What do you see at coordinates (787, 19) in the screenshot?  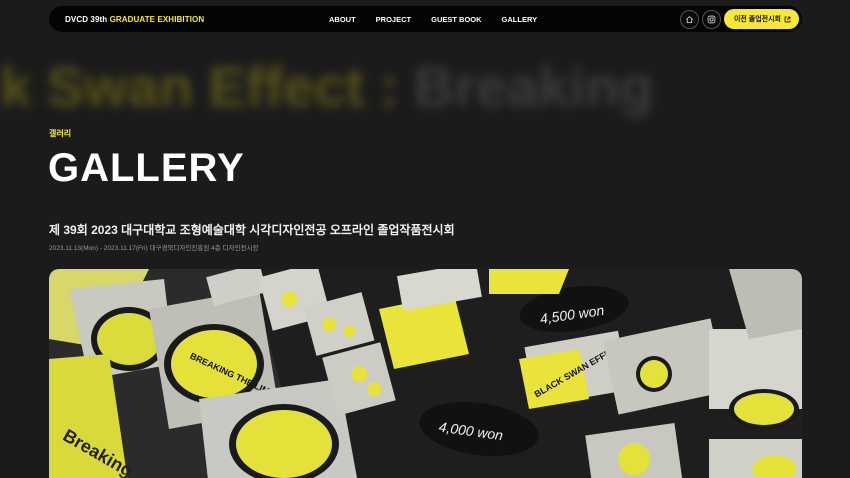 I see `external-link-icon` at bounding box center [787, 19].